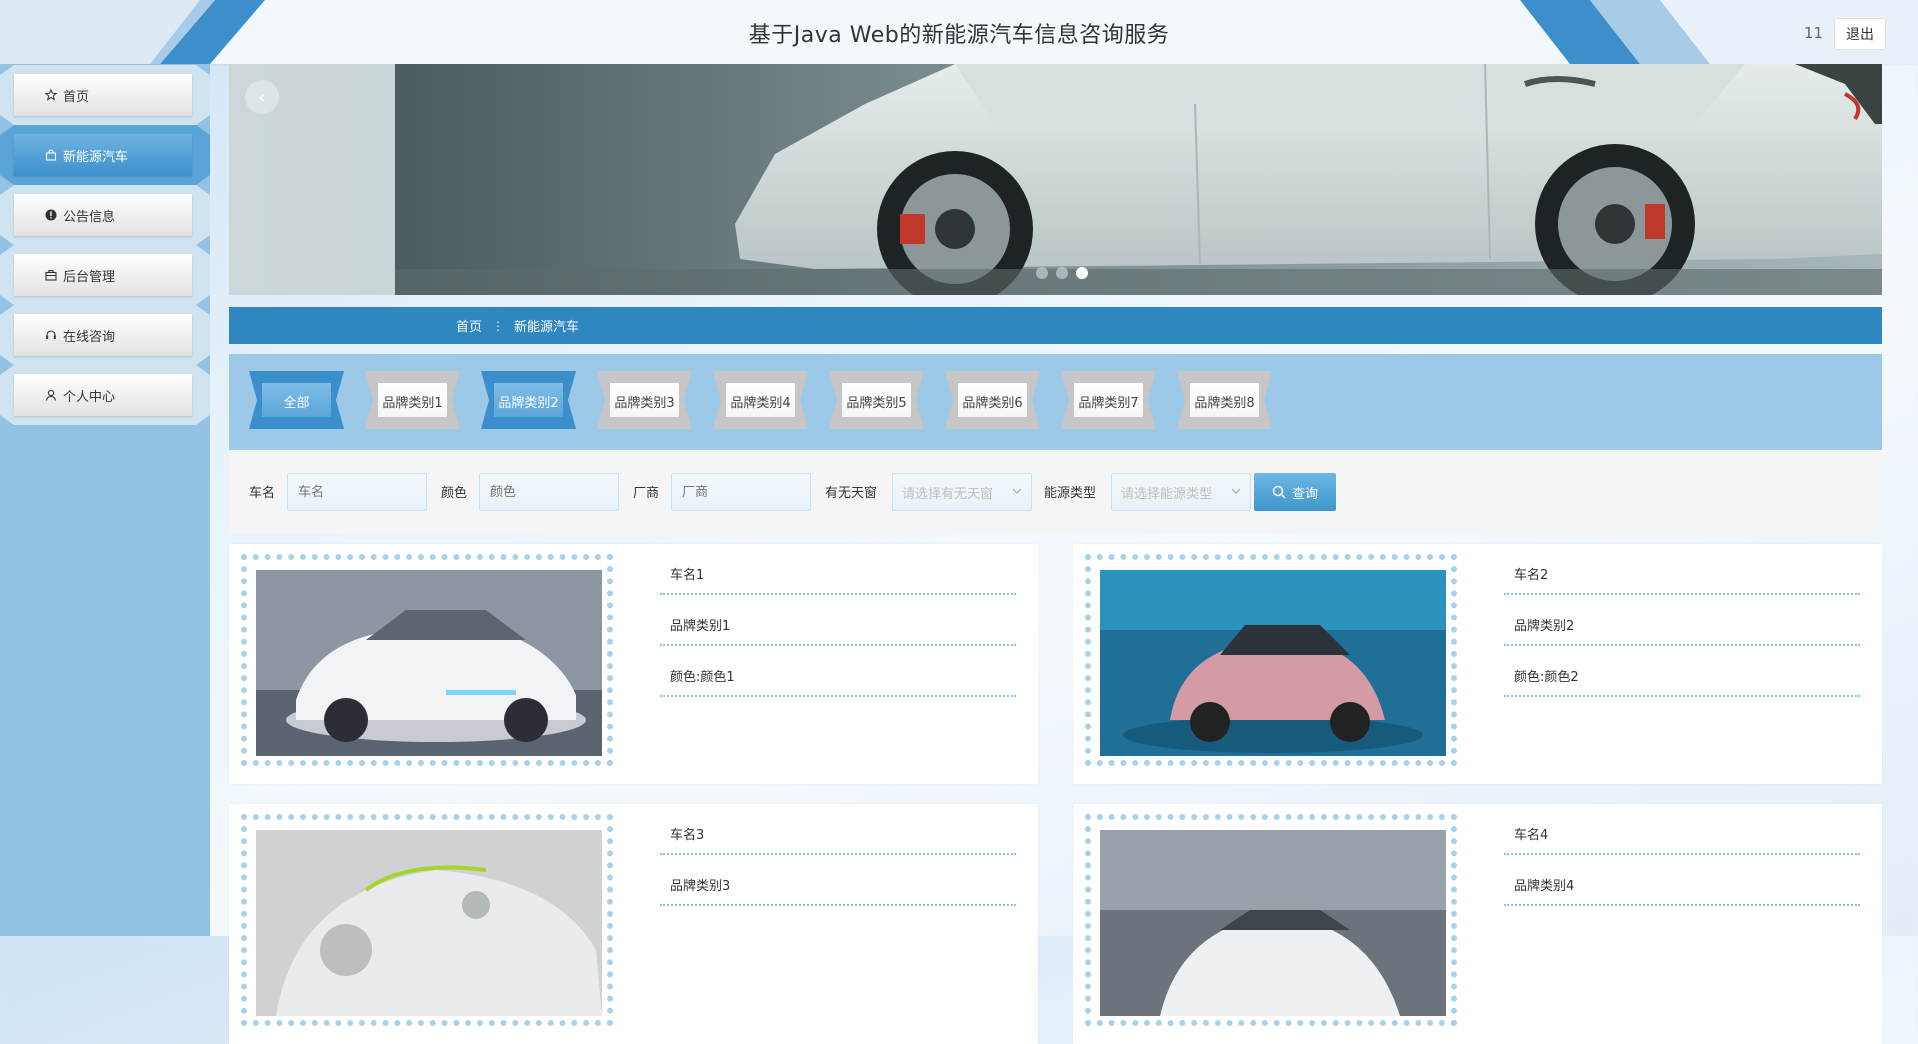 The width and height of the screenshot is (1918, 1044). I want to click on car-info: 车名4 品牌类别4, so click(1682, 855).